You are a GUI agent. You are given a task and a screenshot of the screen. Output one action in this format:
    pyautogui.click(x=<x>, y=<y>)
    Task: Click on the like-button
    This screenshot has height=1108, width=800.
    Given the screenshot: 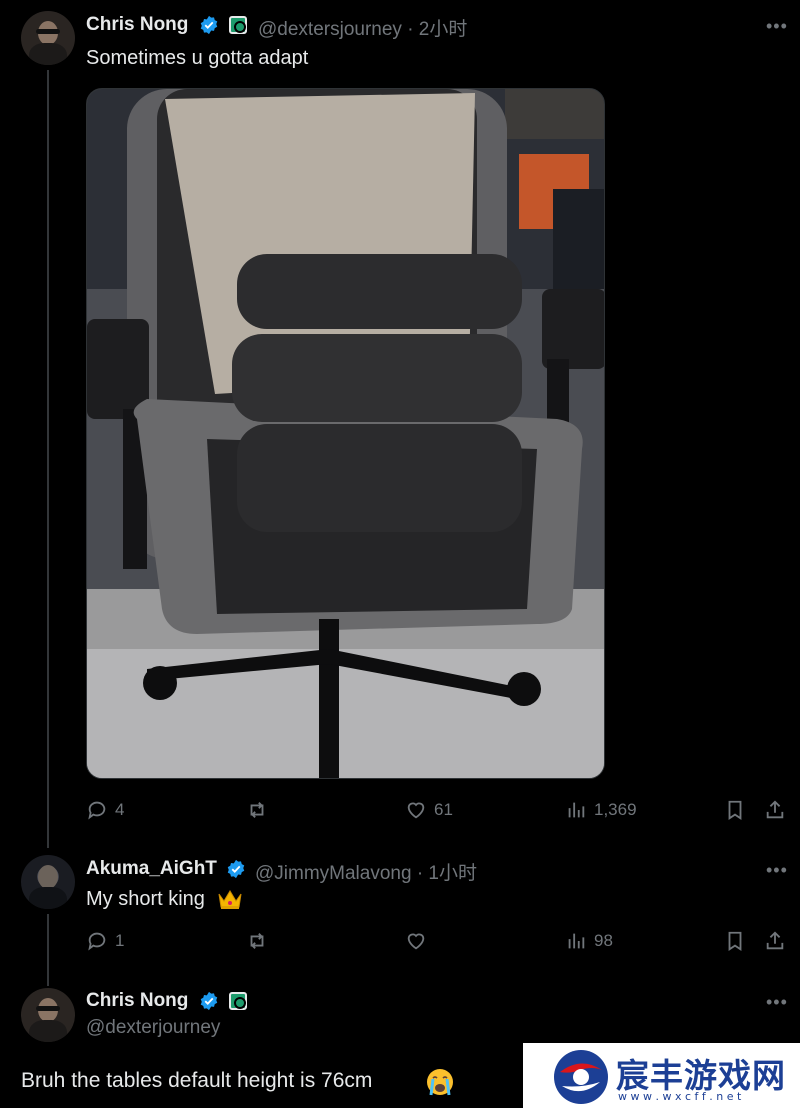 What is the action you would take?
    pyautogui.click(x=416, y=941)
    